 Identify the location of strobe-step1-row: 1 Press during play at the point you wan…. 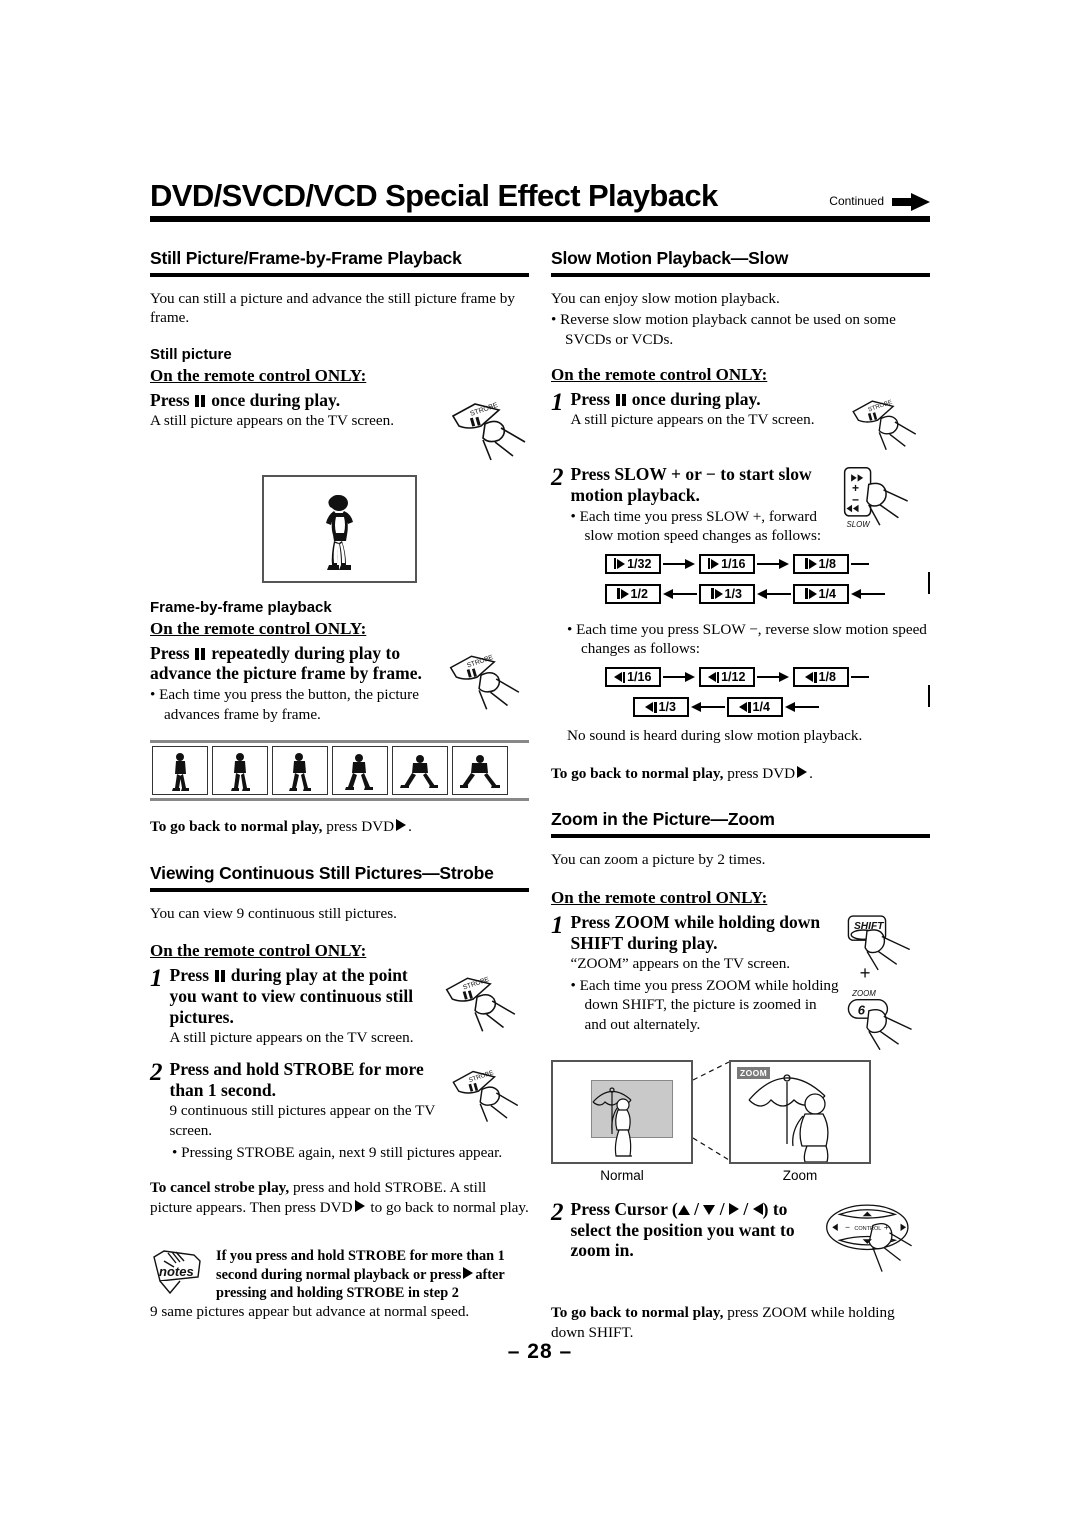
(339, 1007).